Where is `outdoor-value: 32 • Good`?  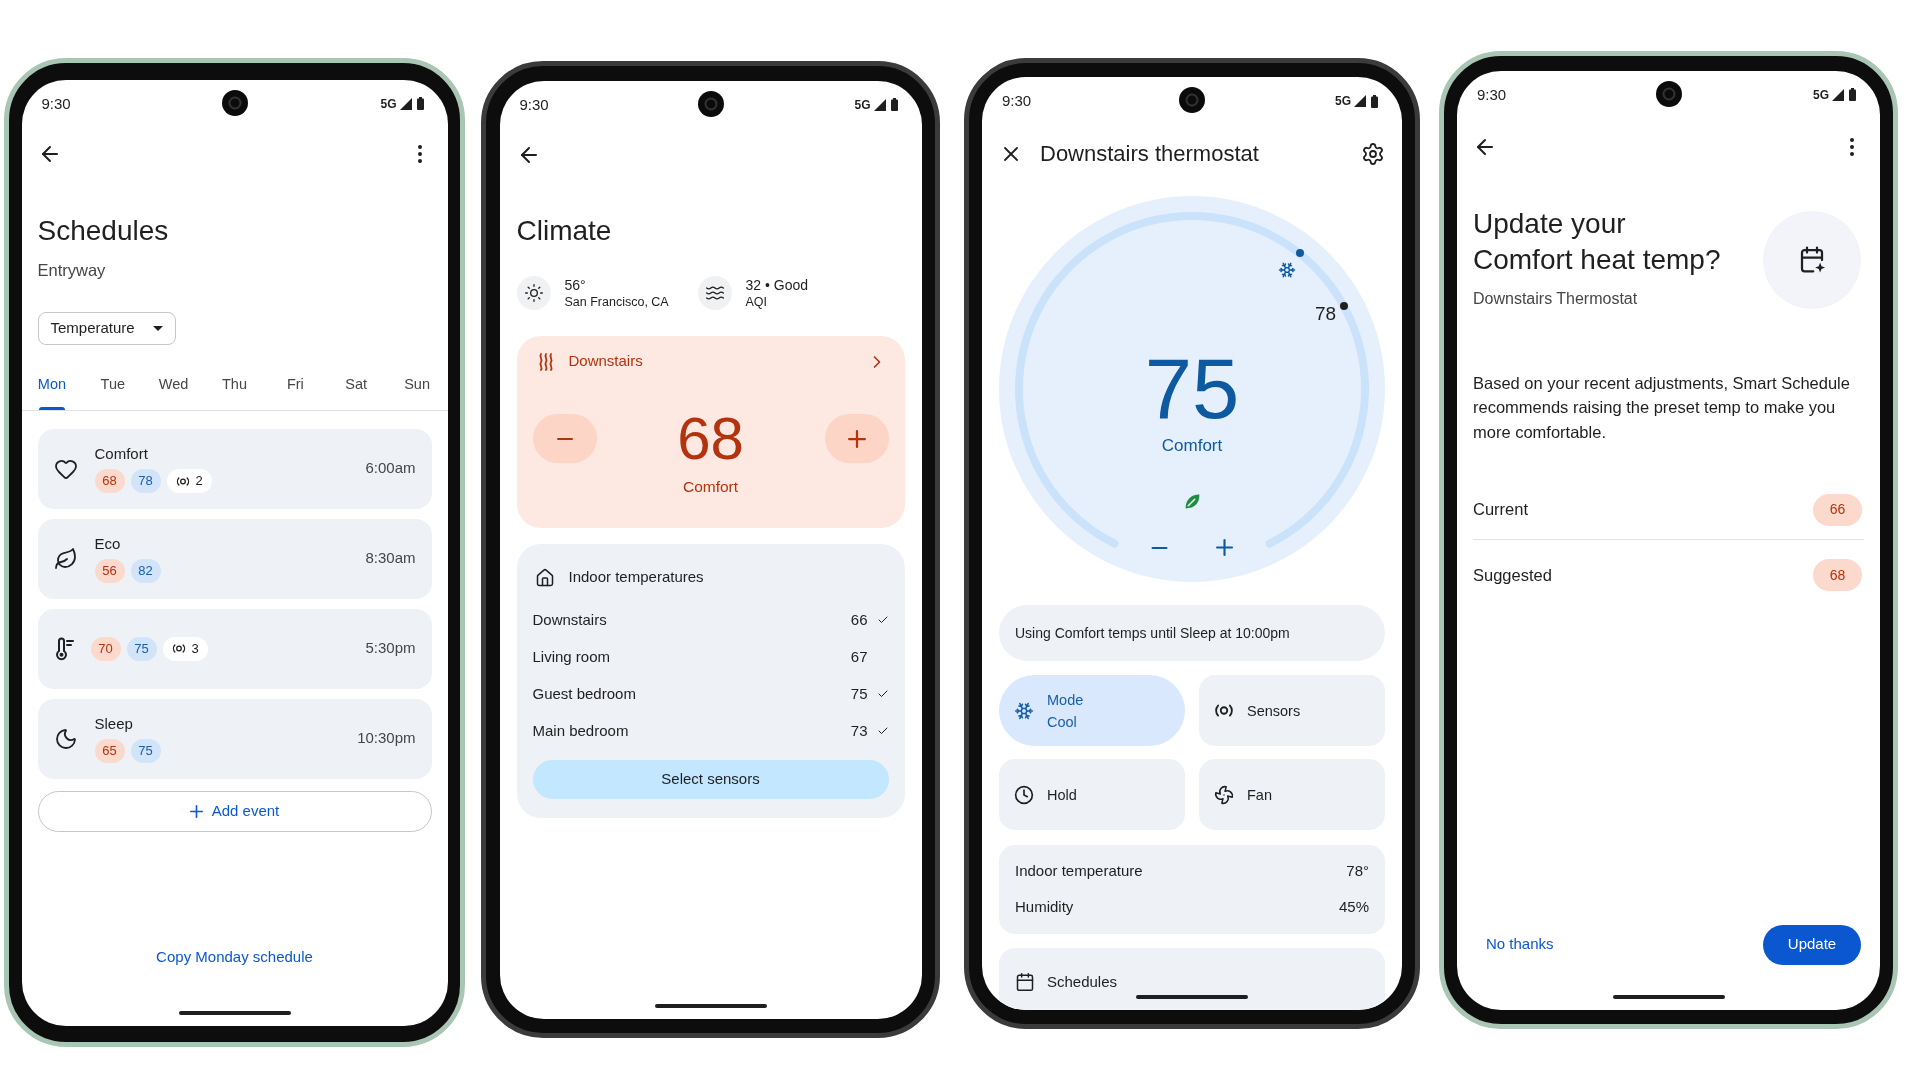
outdoor-value: 32 • Good is located at coordinates (776, 284).